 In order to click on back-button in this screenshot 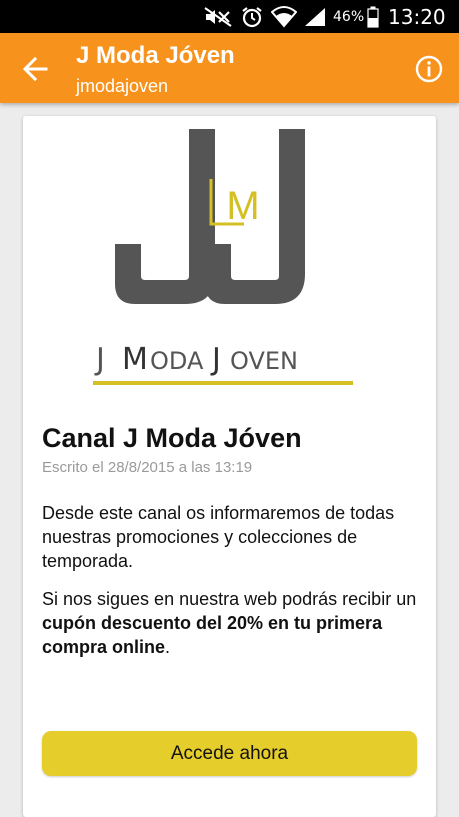, I will do `click(35, 69)`.